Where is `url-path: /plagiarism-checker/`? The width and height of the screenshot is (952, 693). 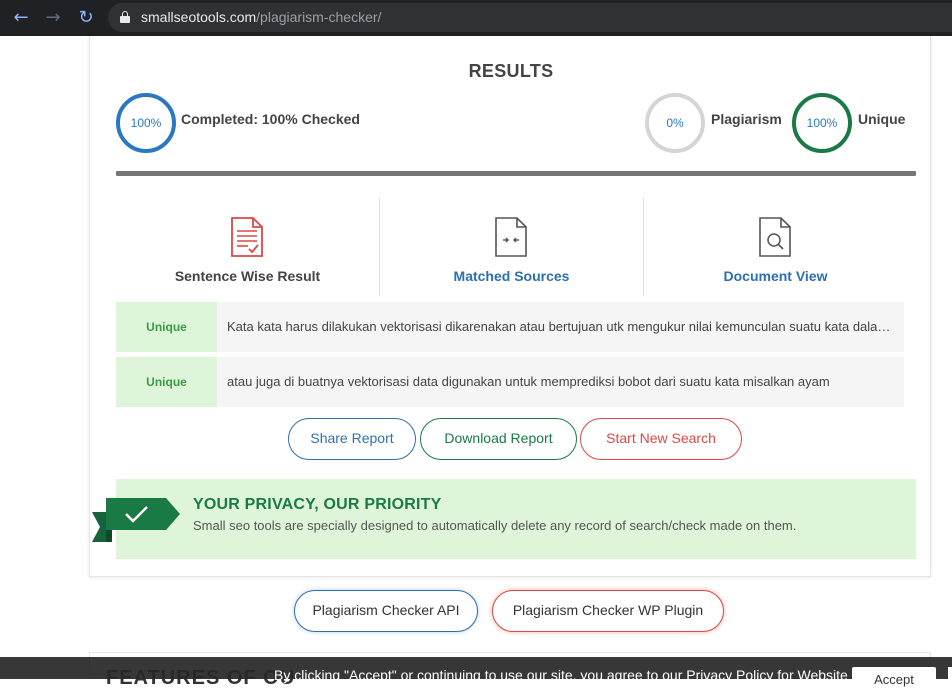
url-path: /plagiarism-checker/ is located at coordinates (319, 17).